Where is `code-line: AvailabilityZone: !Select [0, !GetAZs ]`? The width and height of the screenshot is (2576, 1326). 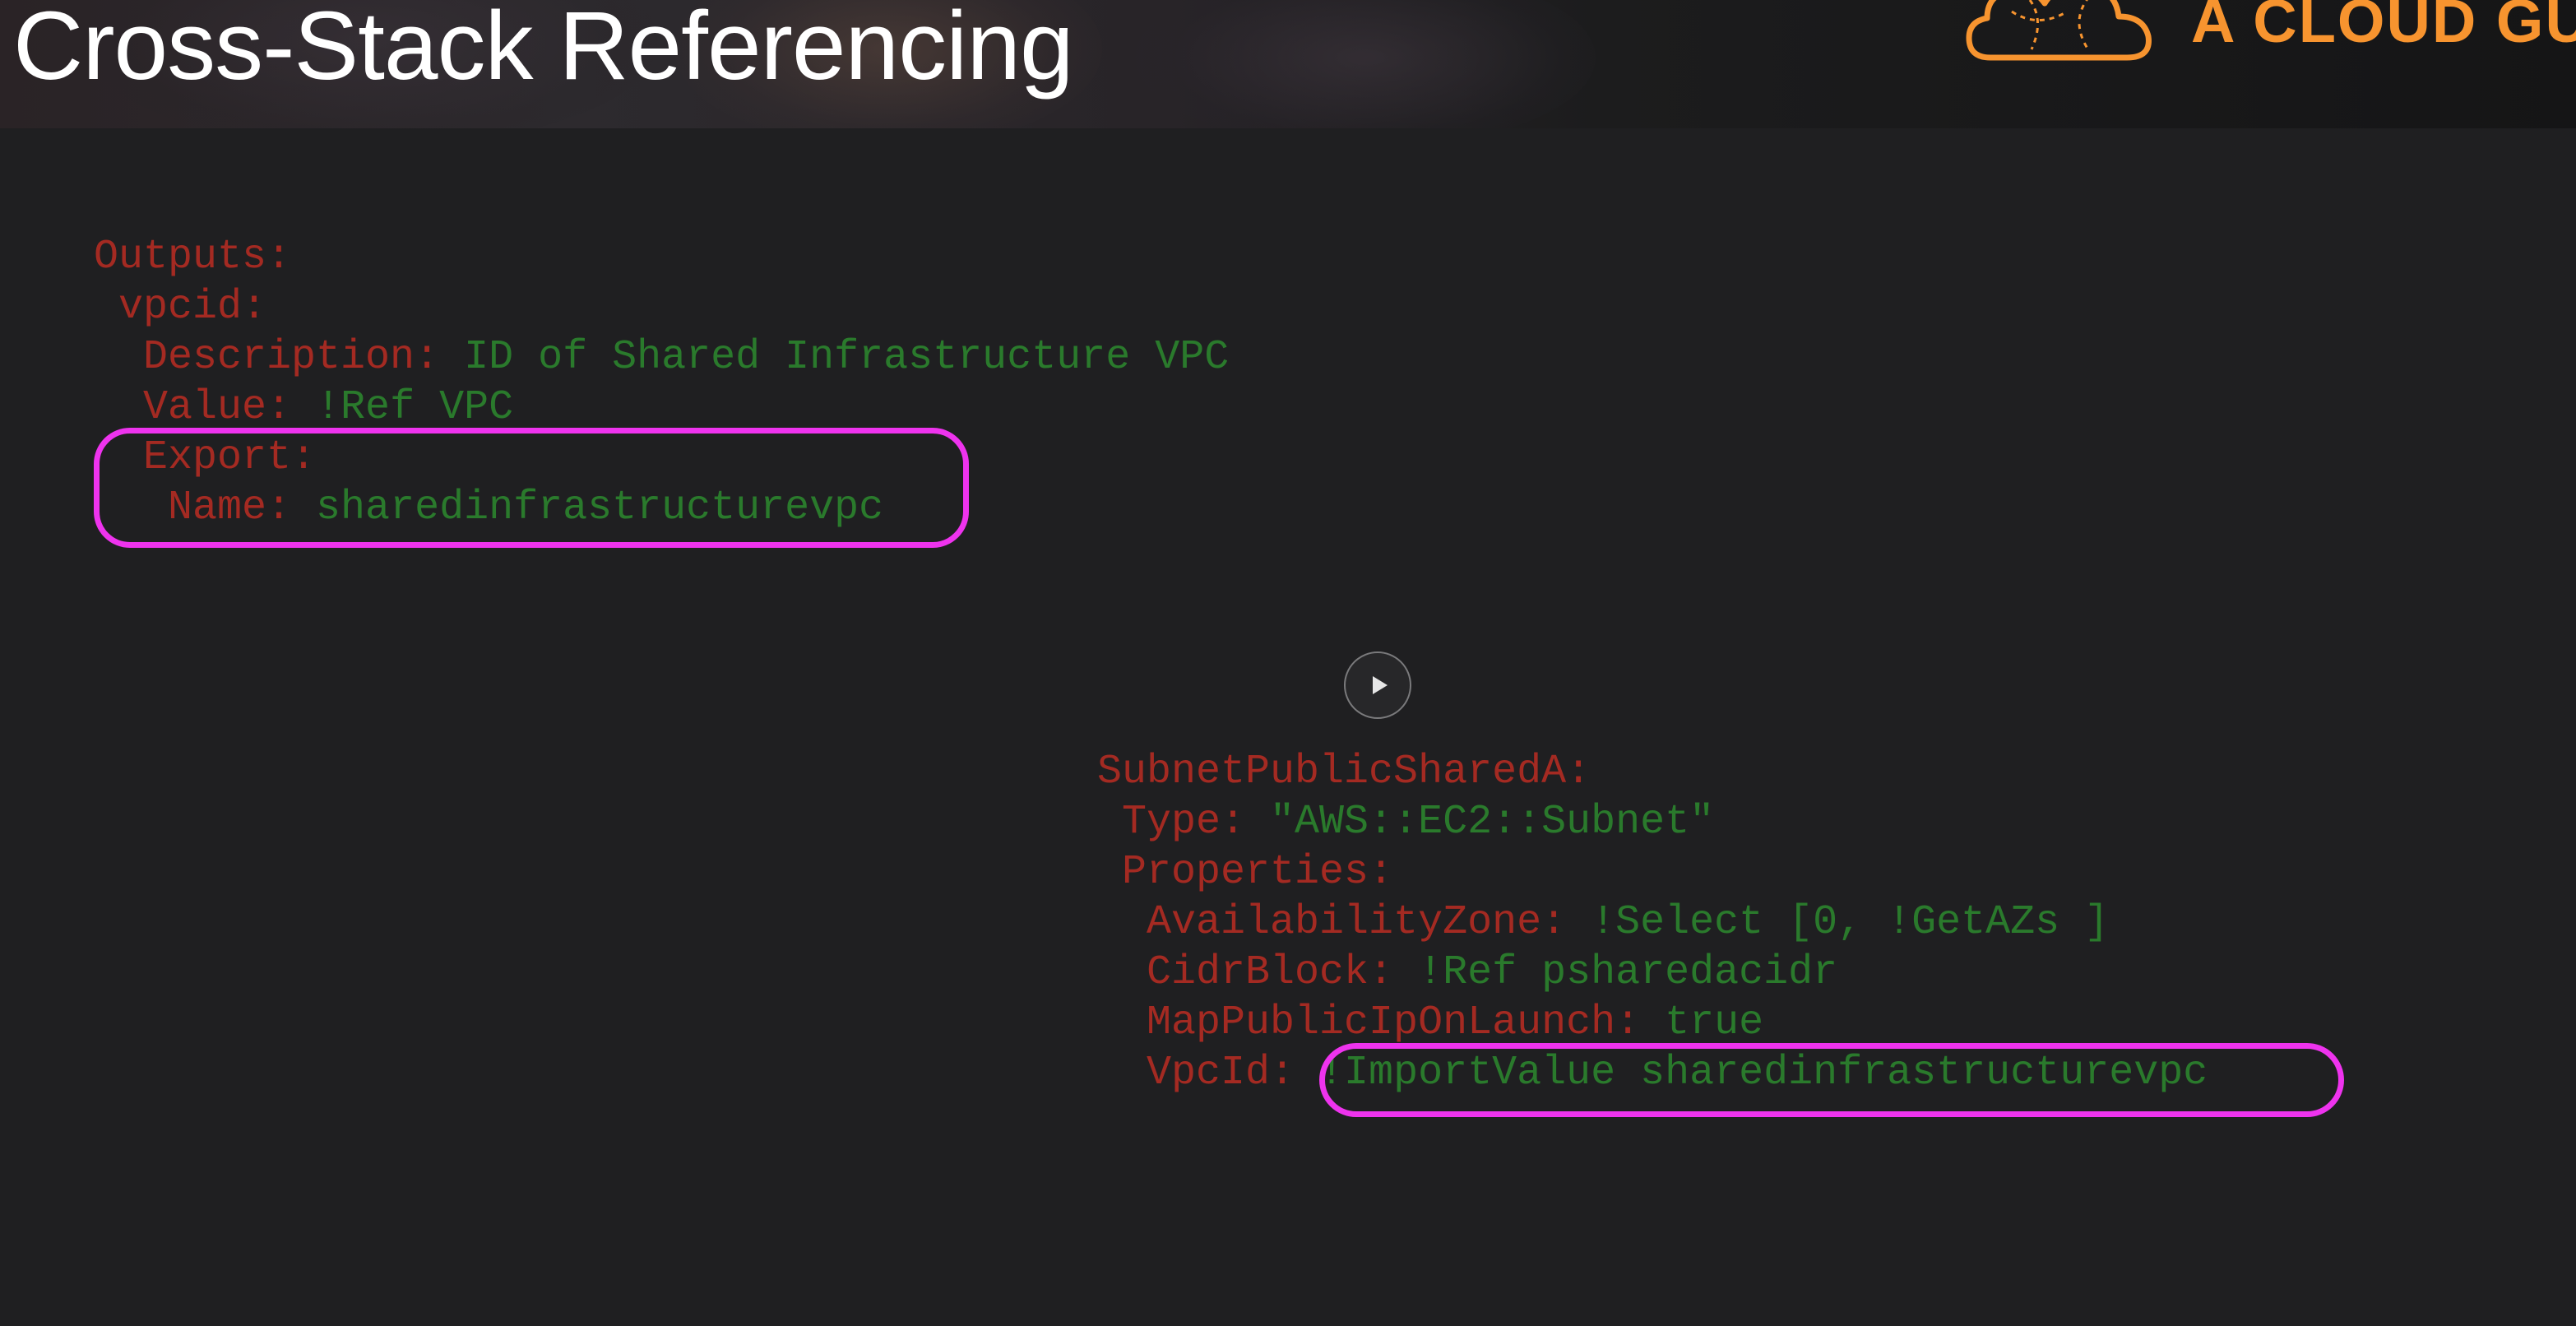
code-line: AvailabilityZone: !Select [0, !GetAZs ] is located at coordinates (1652, 922).